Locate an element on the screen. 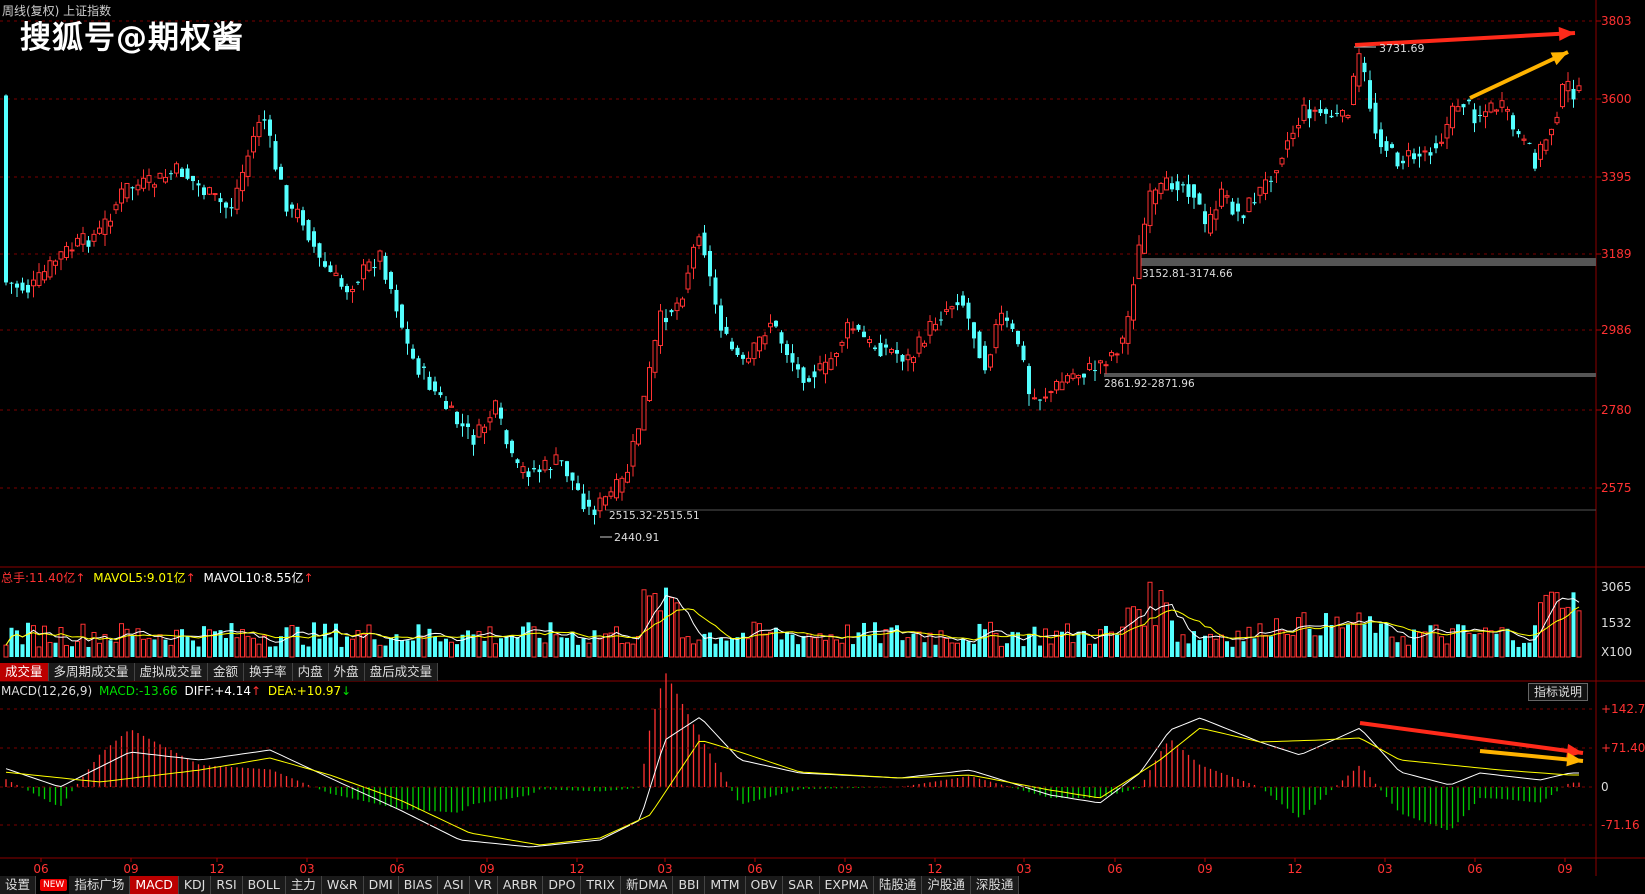 This screenshot has height=894, width=1645. volume-tab: 内盘 is located at coordinates (310, 672).